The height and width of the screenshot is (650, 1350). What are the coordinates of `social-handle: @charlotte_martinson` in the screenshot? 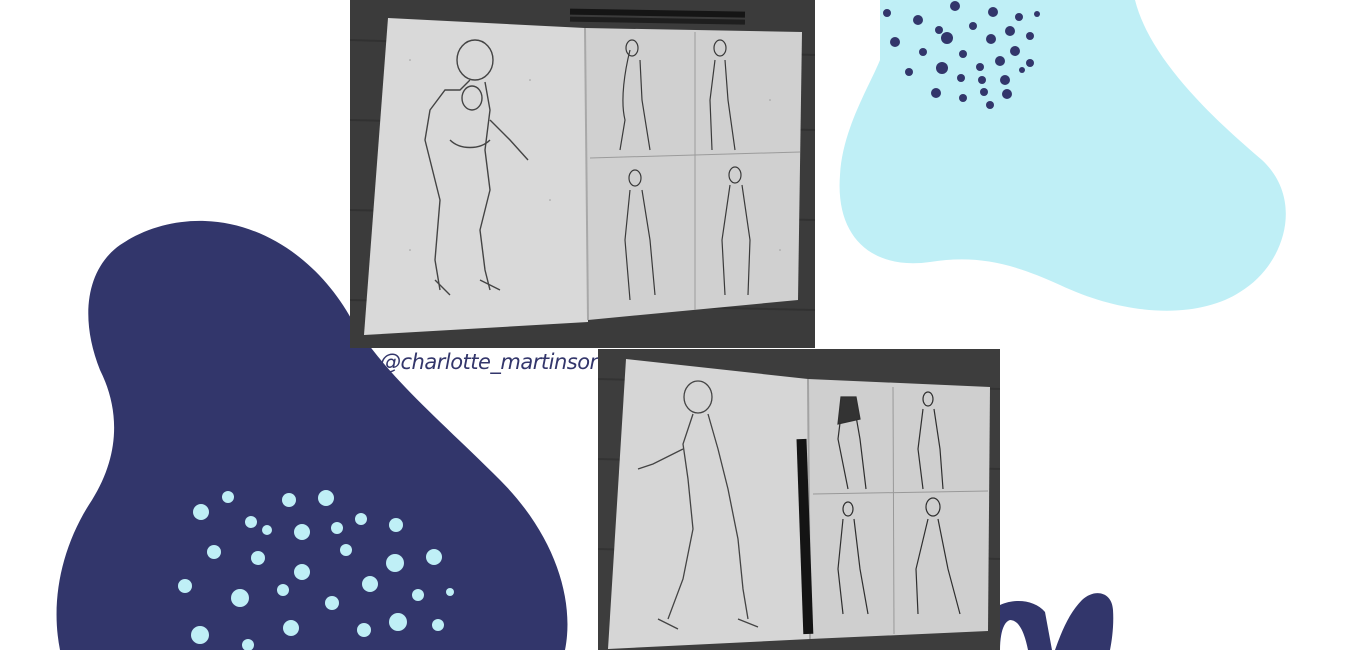 It's located at (491, 362).